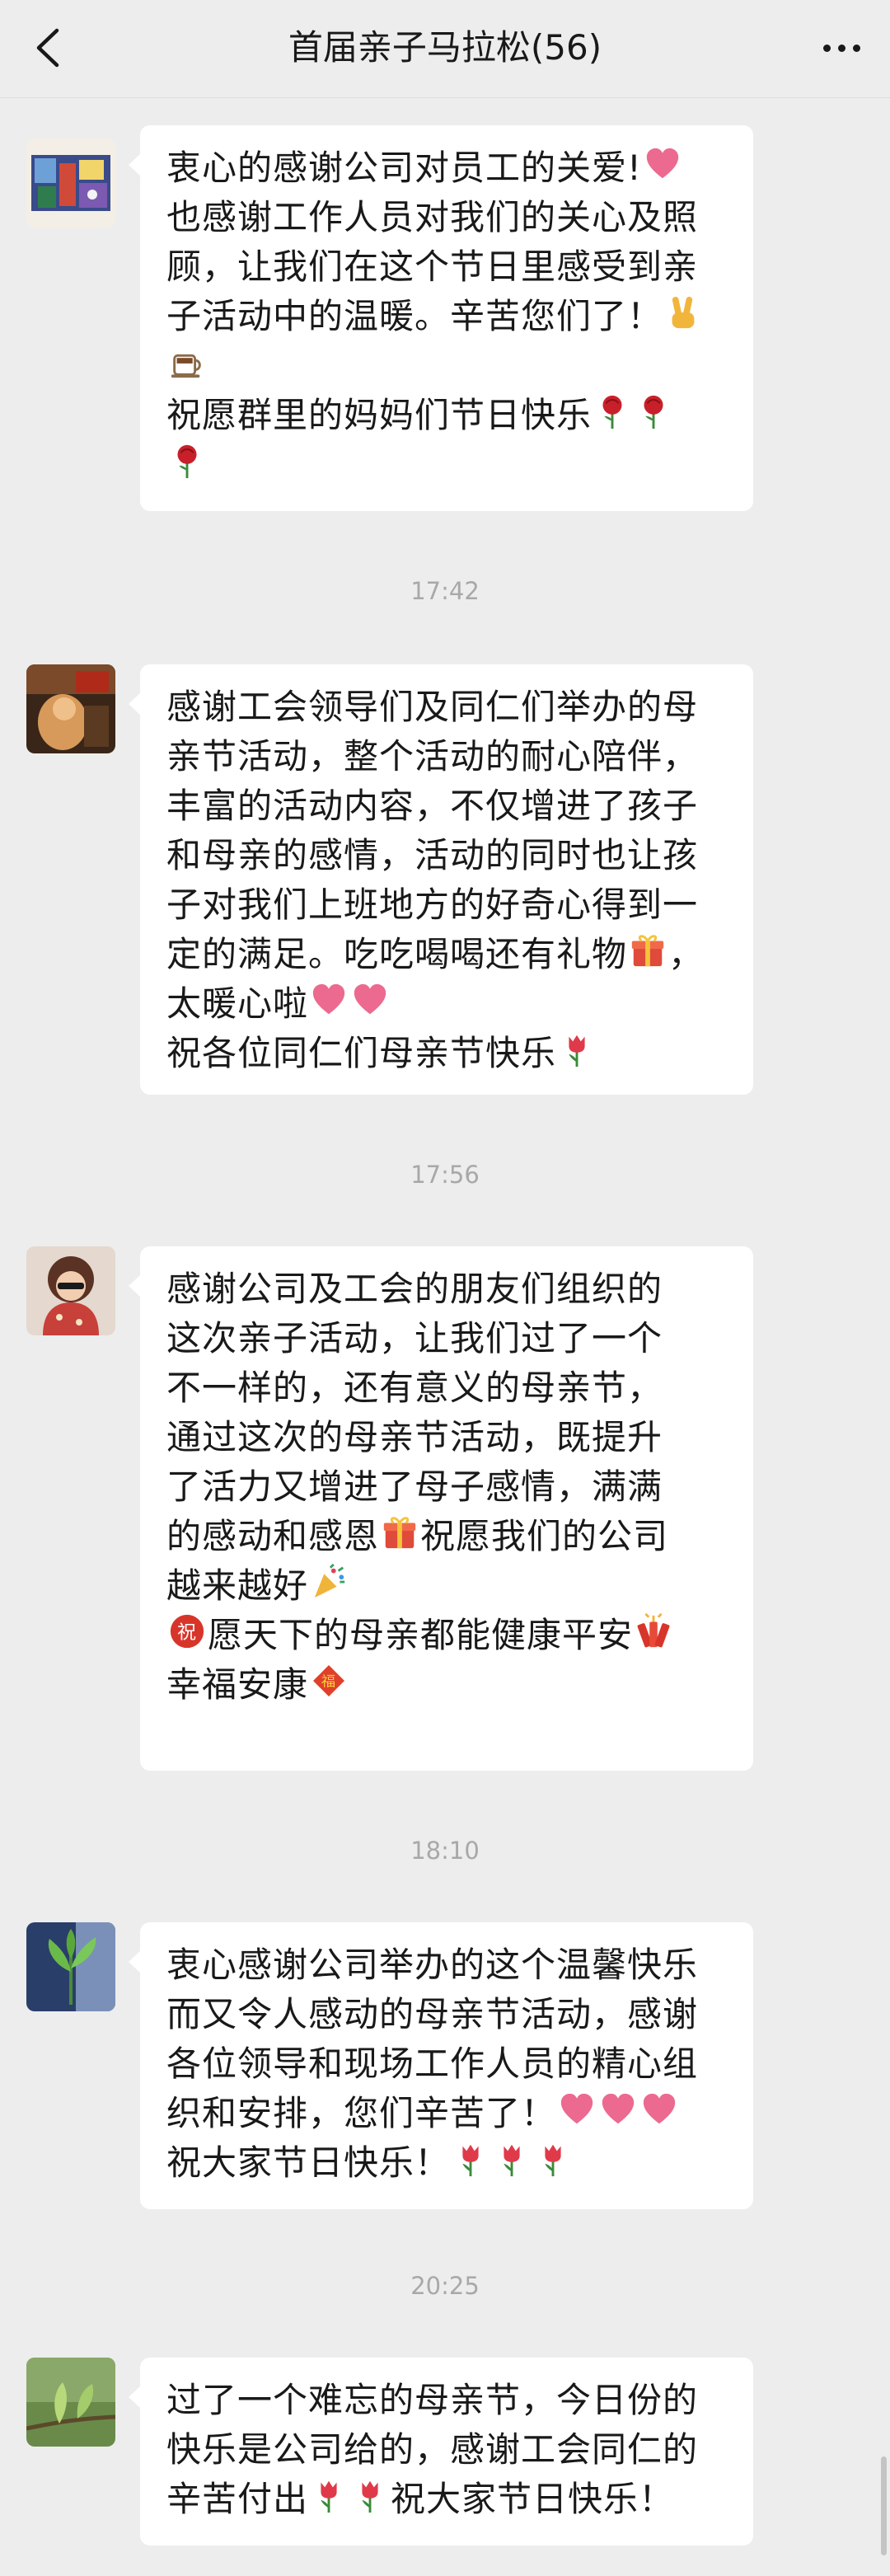 The height and width of the screenshot is (2576, 890). What do you see at coordinates (433, 2064) in the screenshot?
I see `message-line: 各位领导和现场工作人员的精心组` at bounding box center [433, 2064].